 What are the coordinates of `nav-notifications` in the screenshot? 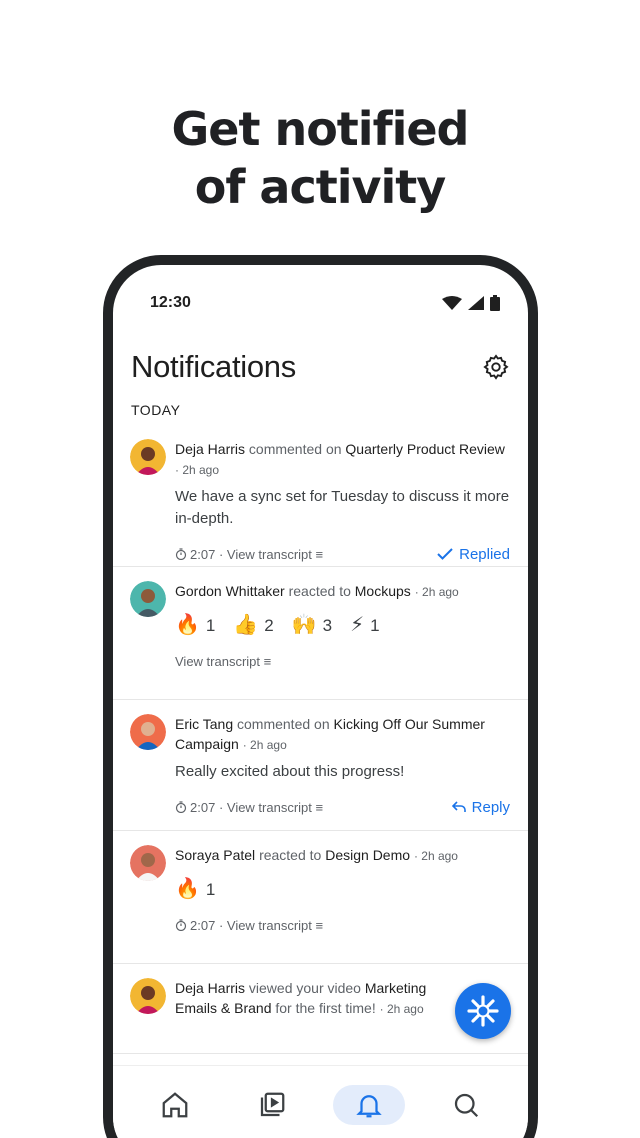 It's located at (368, 1104).